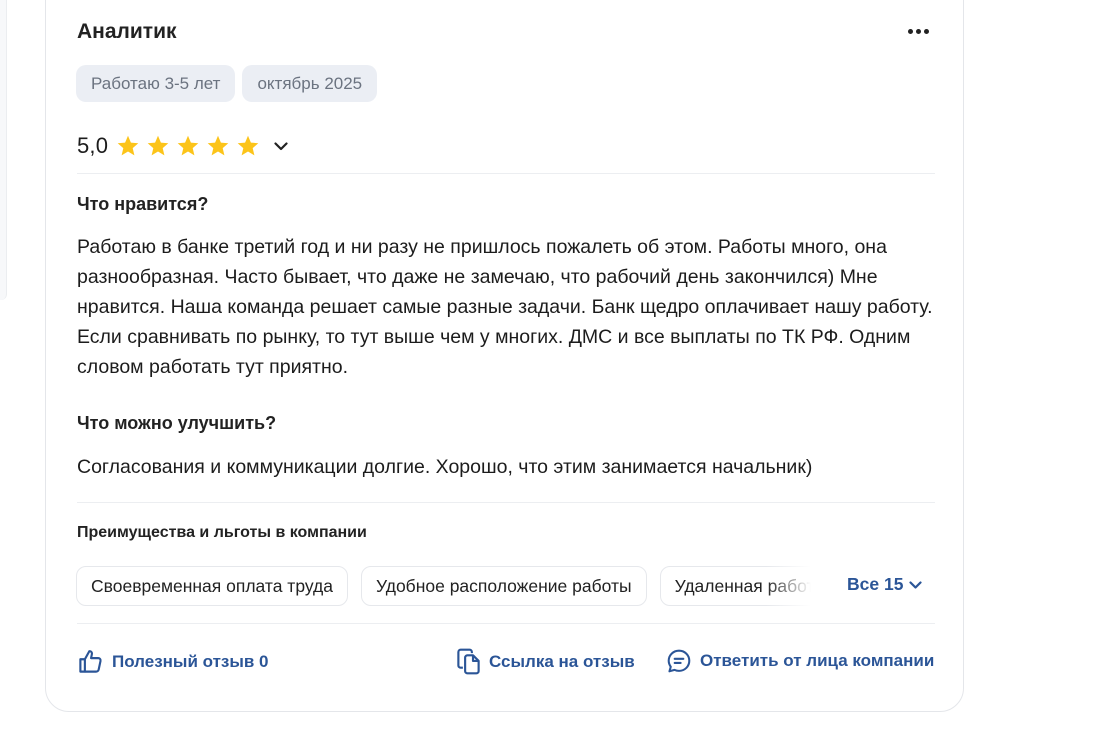 This screenshot has height=730, width=1112. Describe the element at coordinates (222, 532) in the screenshot. I see `benefits-heading: Преимущества и льготы в компании` at that location.